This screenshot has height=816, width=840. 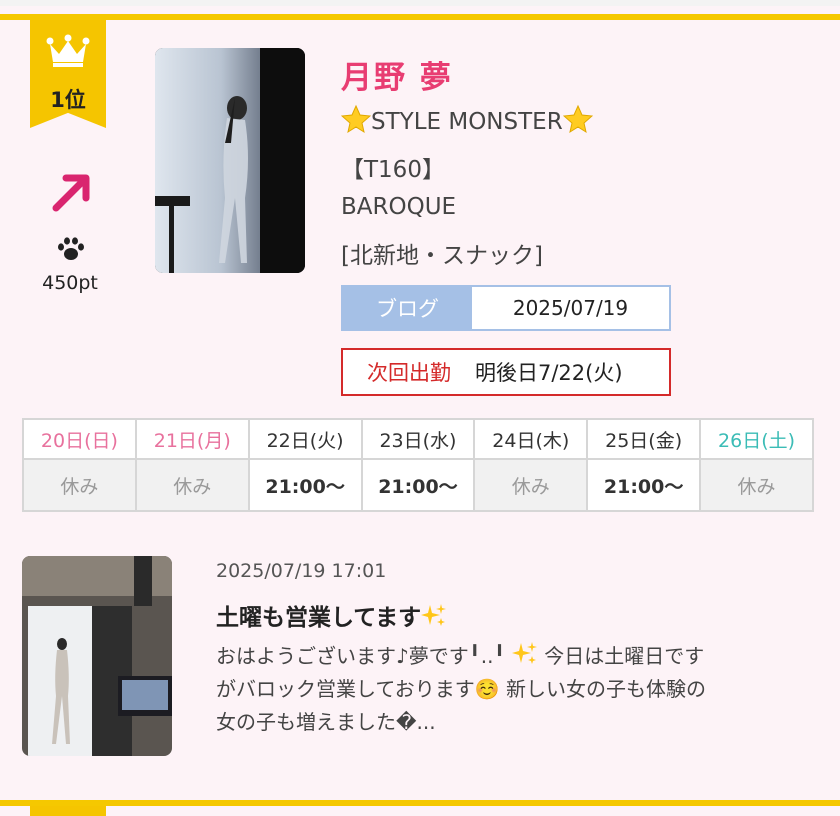 I want to click on post-body-text: おはようございます♪夢です╹..╹, so click(x=361, y=656).